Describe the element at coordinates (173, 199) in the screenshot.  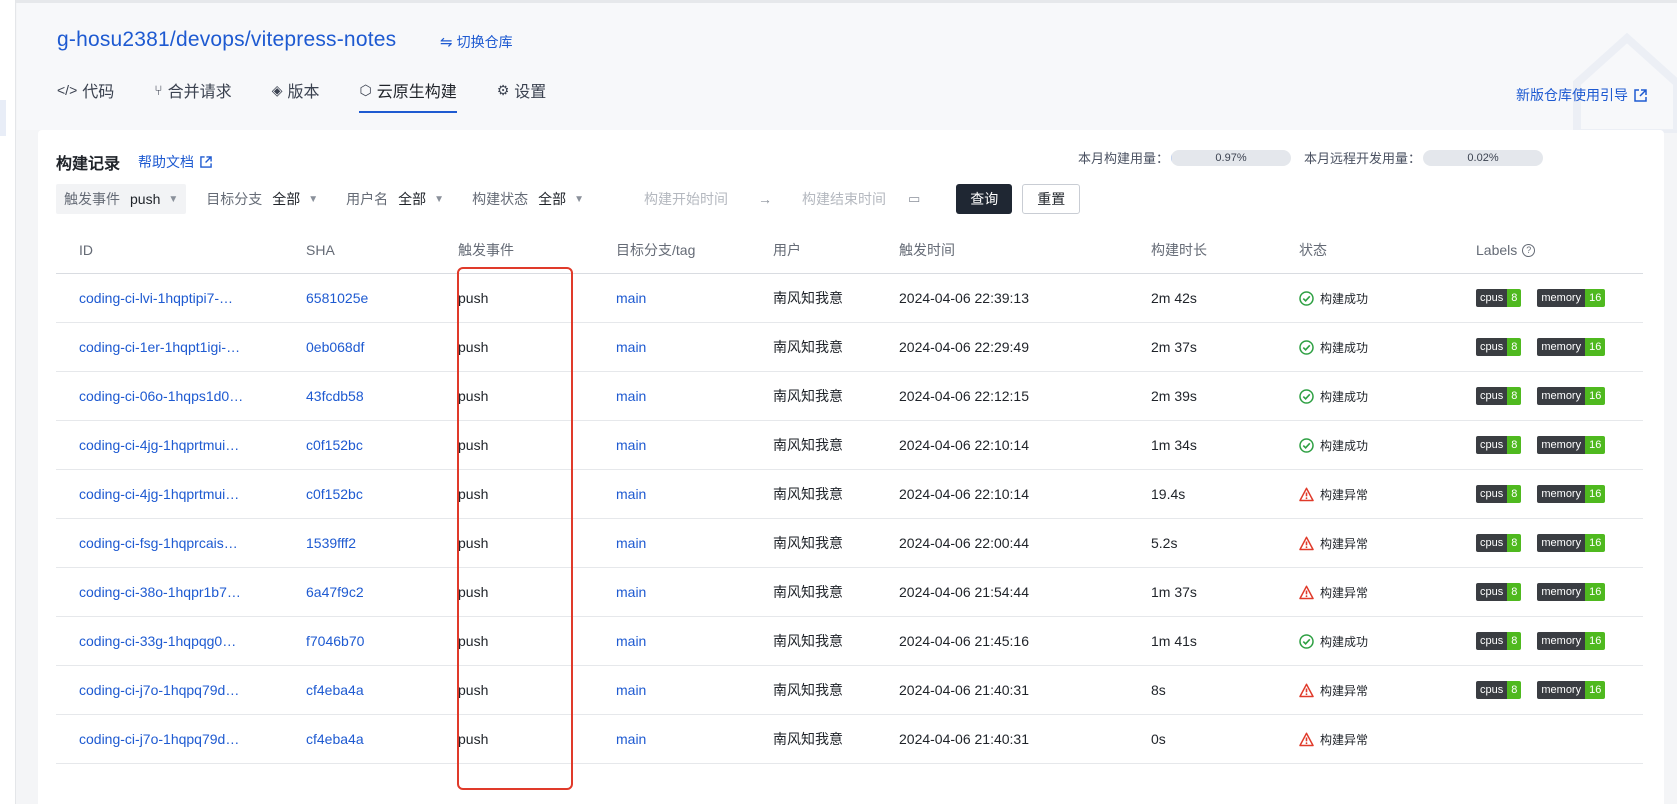
I see `caret-down-icon: ▼` at that location.